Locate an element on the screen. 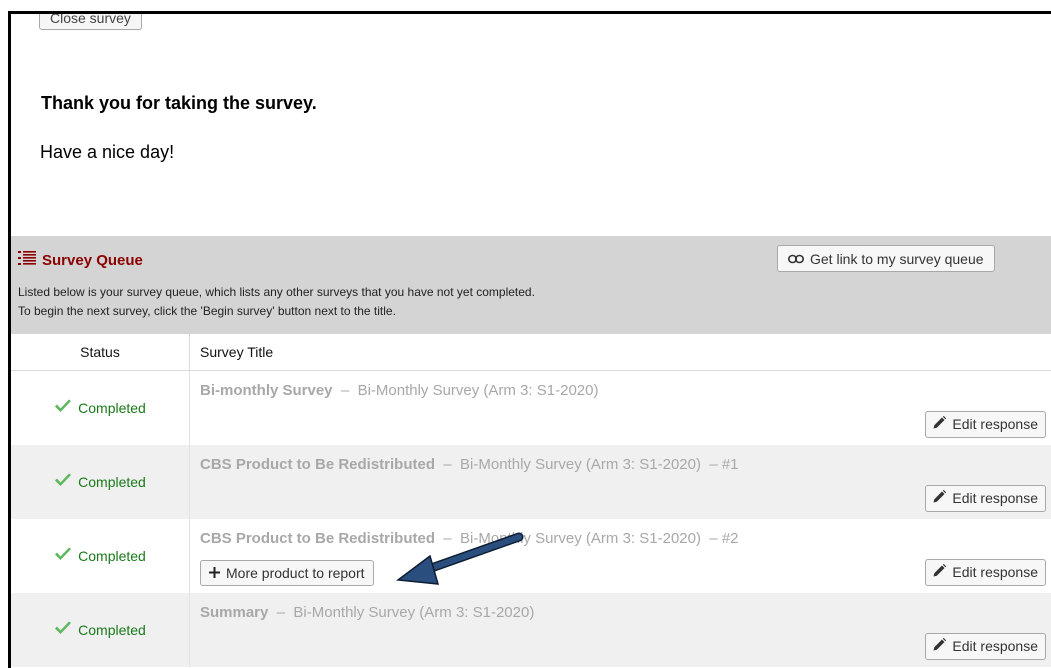 The height and width of the screenshot is (668, 1051). more-product-button: More product to report is located at coordinates (287, 572).